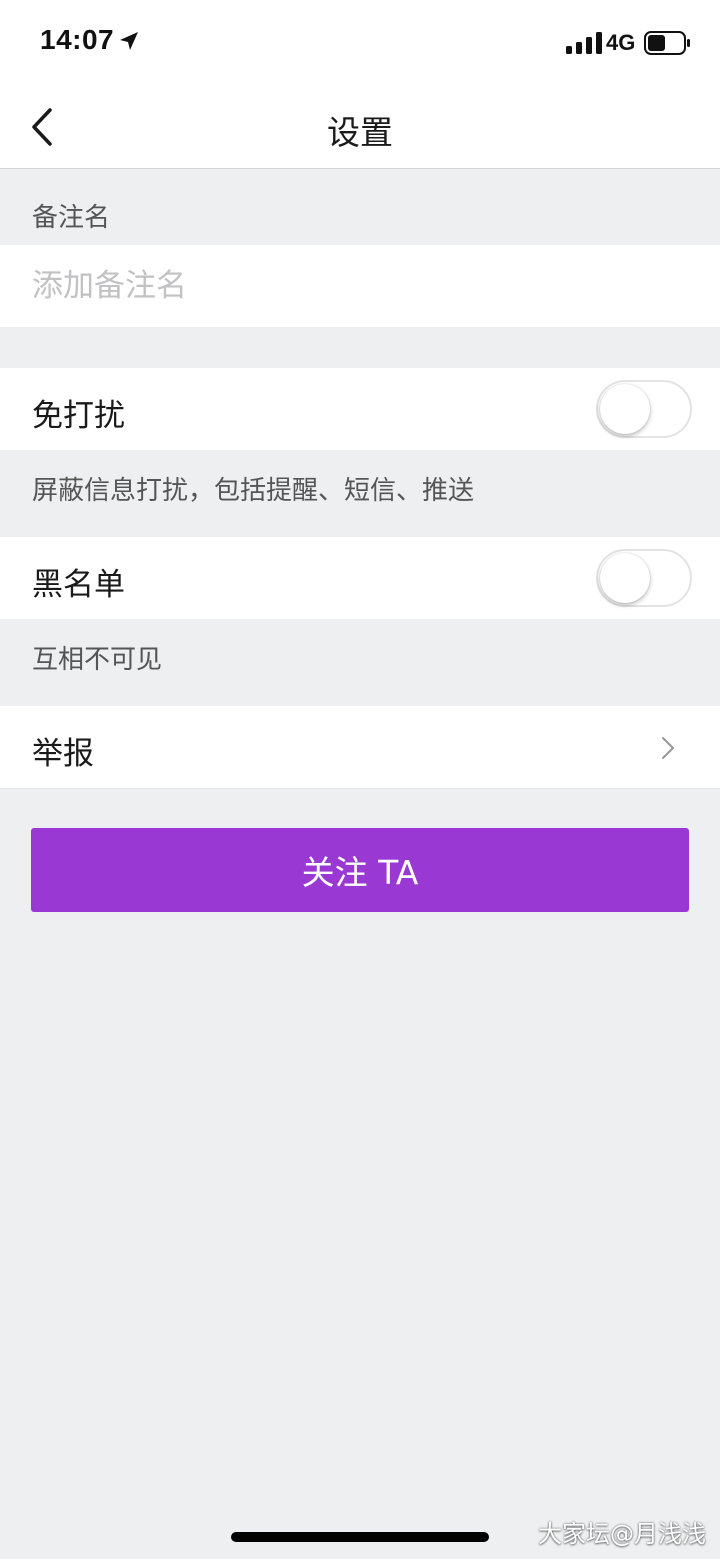 The height and width of the screenshot is (1559, 720). I want to click on do-not-disturb-description: 屏蔽信息打扰，包括提醒、短信、推送, so click(253, 491).